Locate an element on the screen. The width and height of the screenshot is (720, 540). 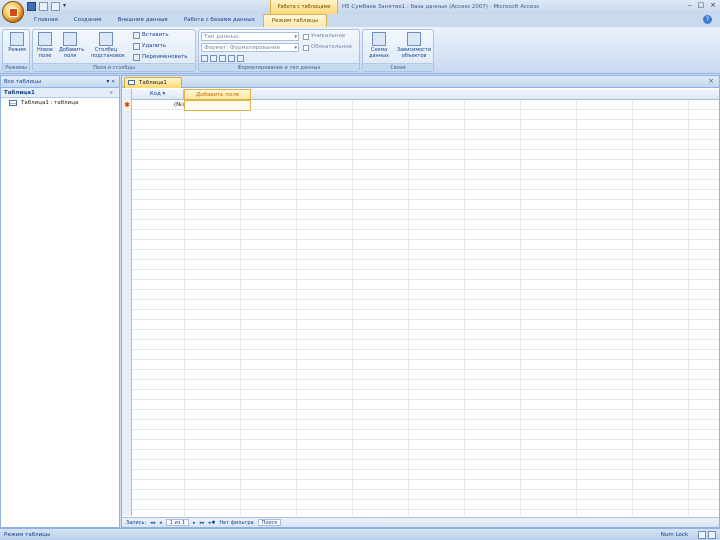
nav-pane-controls: ▾ « is located at coordinates (110, 82).